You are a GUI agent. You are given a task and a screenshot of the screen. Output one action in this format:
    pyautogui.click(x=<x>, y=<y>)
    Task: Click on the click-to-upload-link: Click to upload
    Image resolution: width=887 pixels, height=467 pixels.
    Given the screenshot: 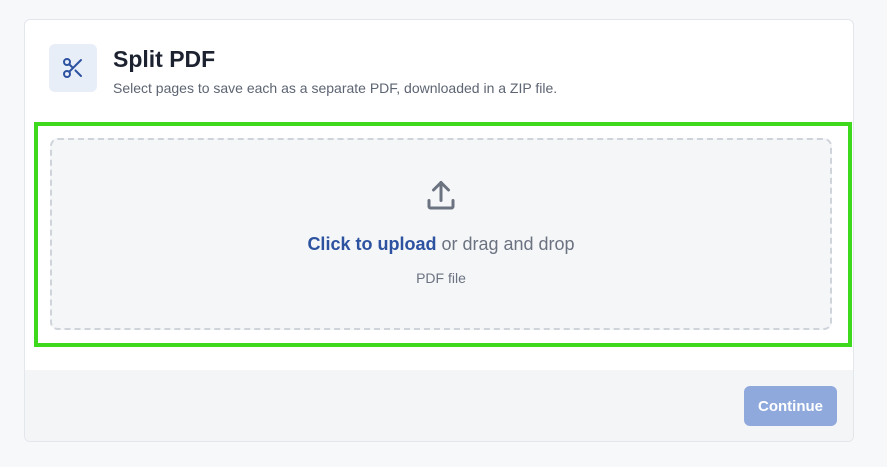 What is the action you would take?
    pyautogui.click(x=371, y=244)
    